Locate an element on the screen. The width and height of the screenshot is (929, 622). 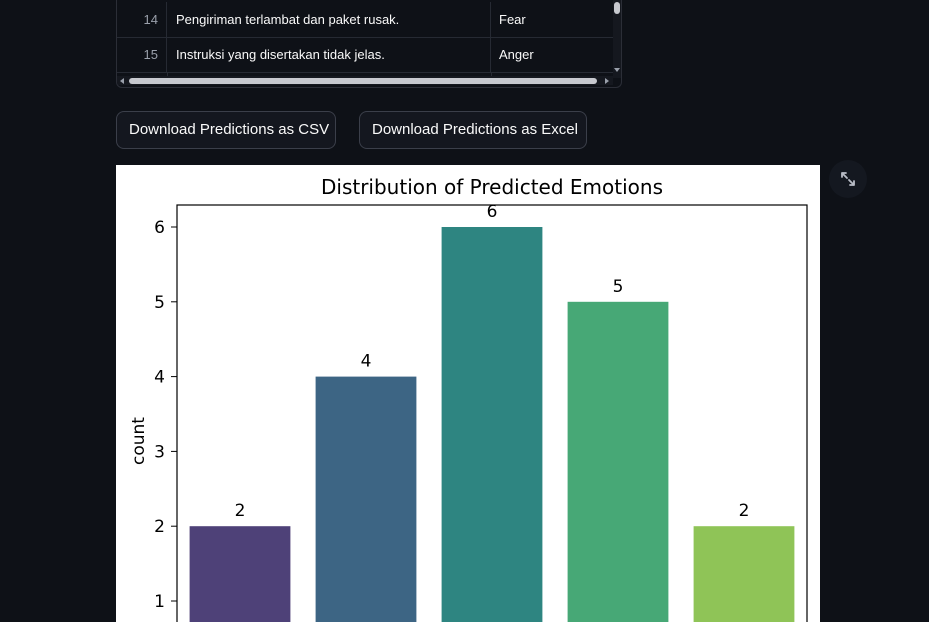
fullscreen-button is located at coordinates (848, 179).